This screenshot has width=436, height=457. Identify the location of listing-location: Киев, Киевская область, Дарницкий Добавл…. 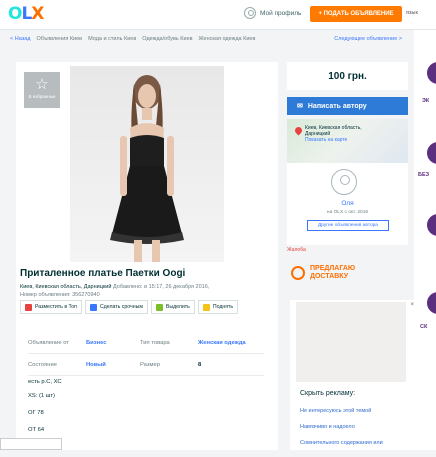
(114, 287).